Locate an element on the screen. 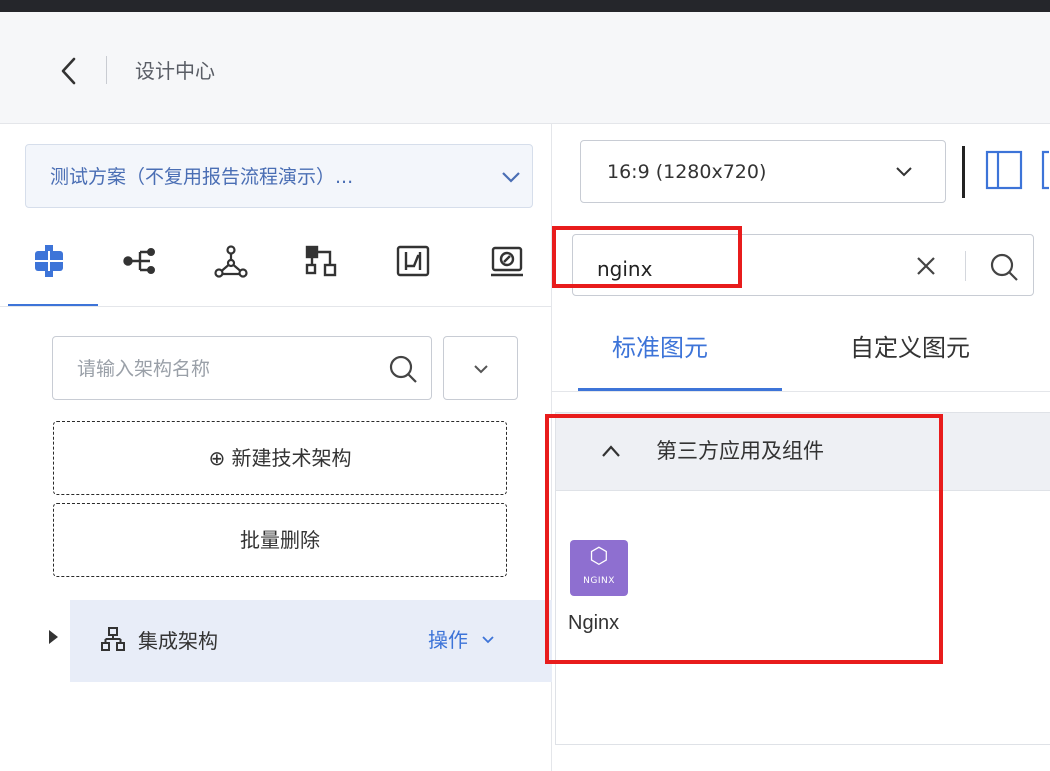 Image resolution: width=1050 pixels, height=771 pixels. highlight-box-component is located at coordinates (744, 539).